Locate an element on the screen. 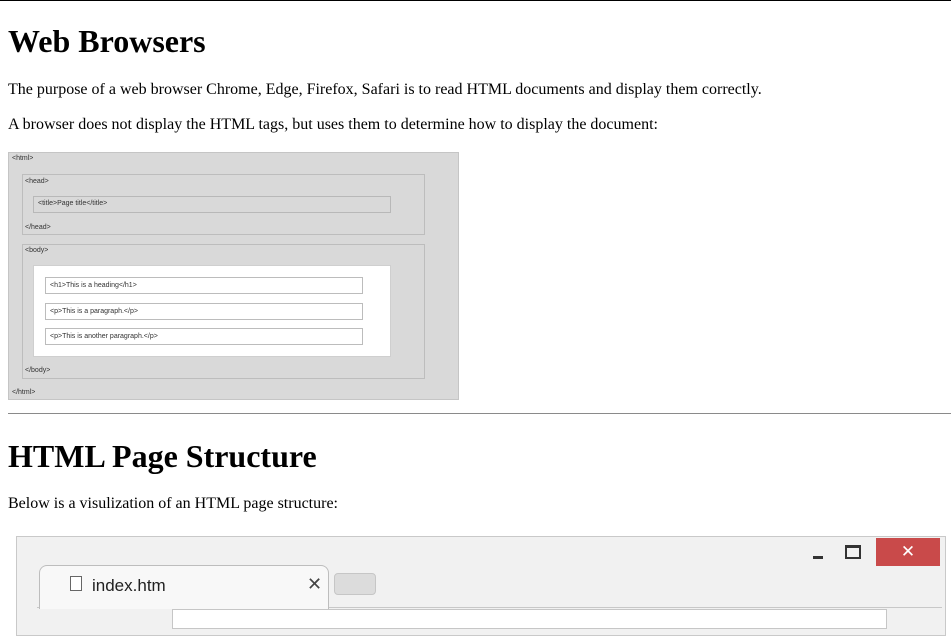 This screenshot has height=636, width=951. maximize-icon is located at coordinates (852, 552).